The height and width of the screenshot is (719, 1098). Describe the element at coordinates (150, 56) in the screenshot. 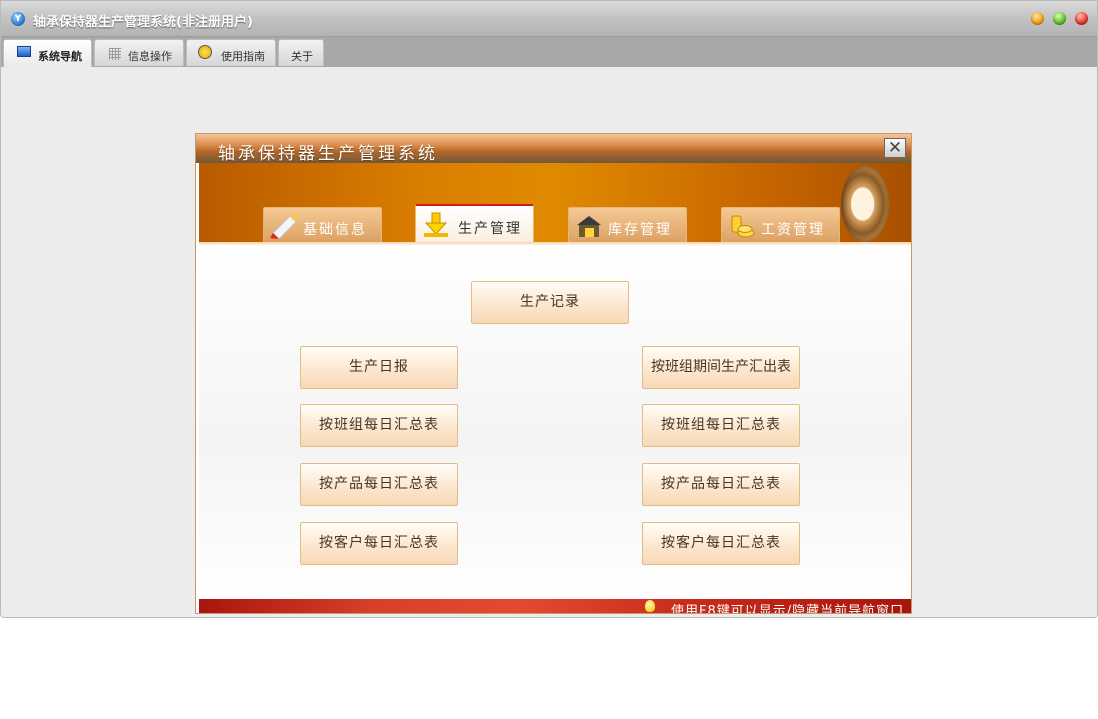

I see `tab-label: 信息操作` at that location.